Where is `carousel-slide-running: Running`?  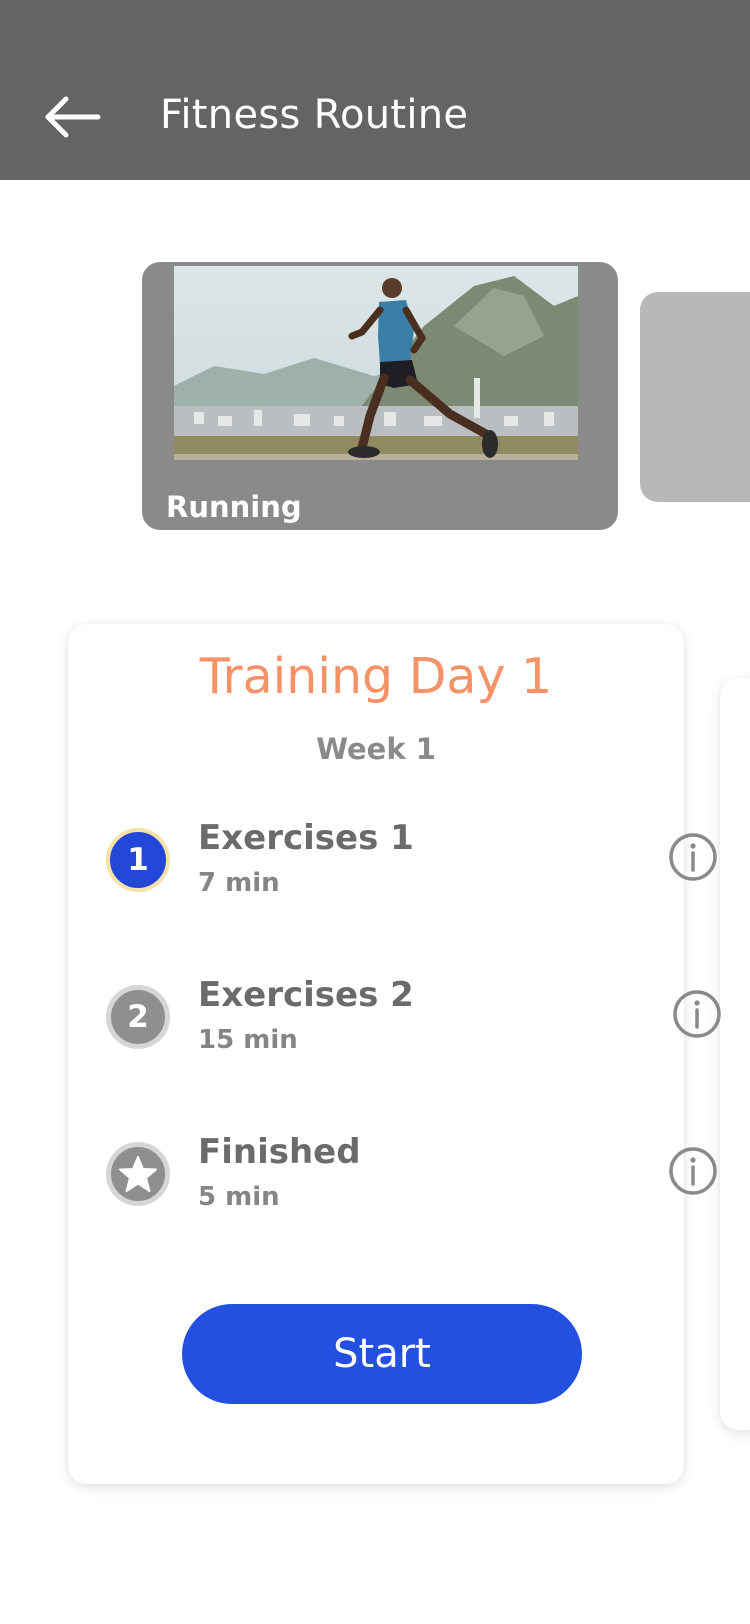 carousel-slide-running: Running is located at coordinates (380, 396).